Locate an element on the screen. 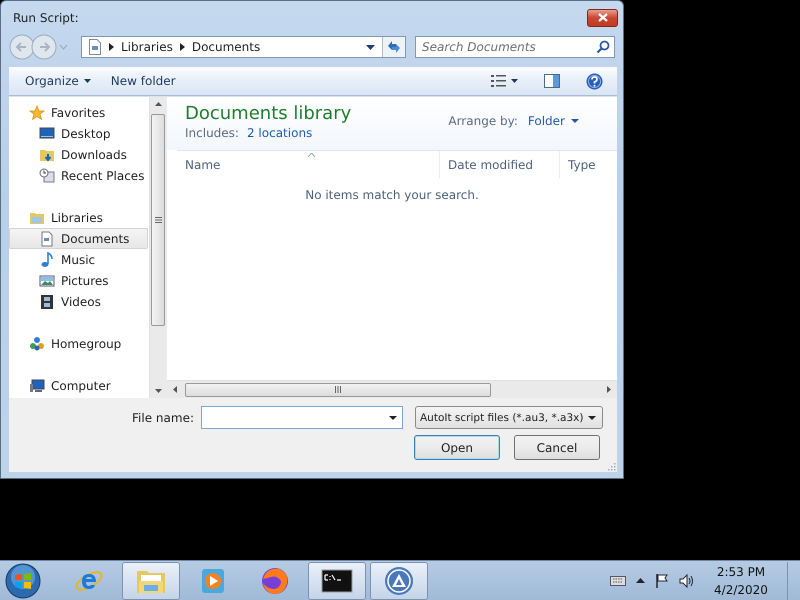 The width and height of the screenshot is (800, 600). computer-icon is located at coordinates (37, 386).